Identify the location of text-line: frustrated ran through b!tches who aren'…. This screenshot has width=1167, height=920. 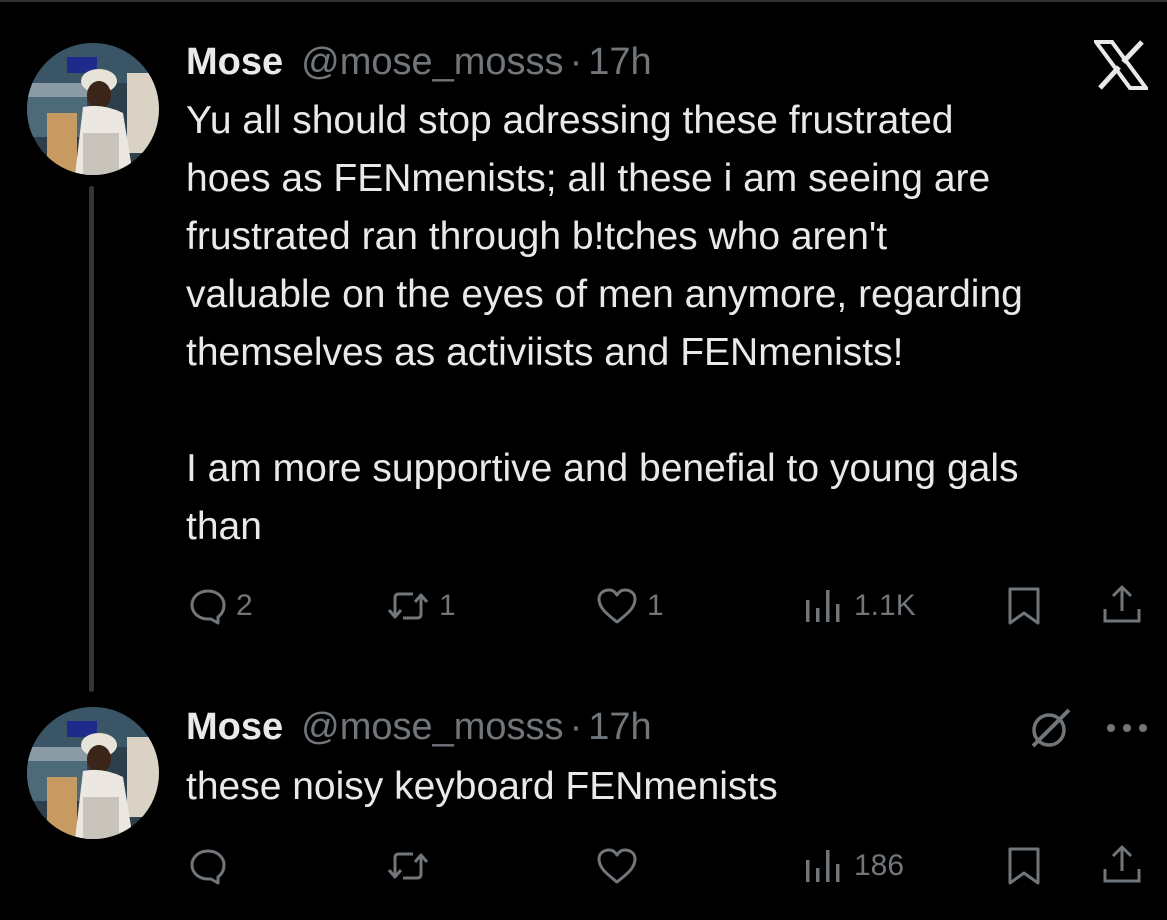
(537, 236).